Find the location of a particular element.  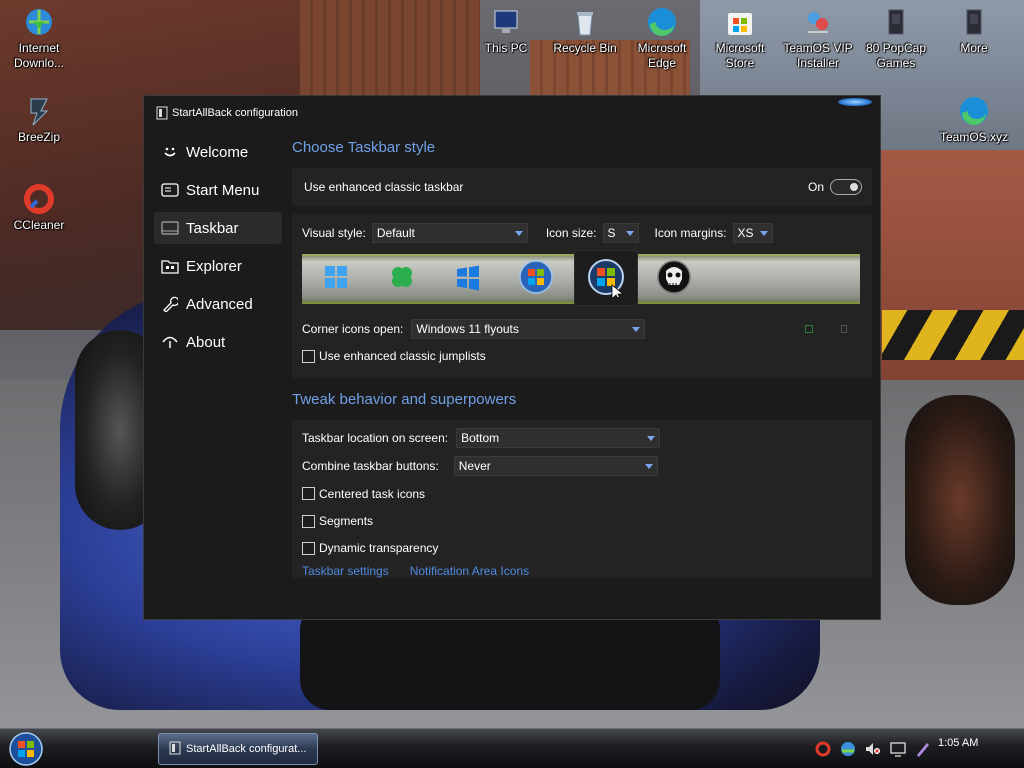

desktop-icon-label: Recycle Bin is located at coordinates (585, 48).